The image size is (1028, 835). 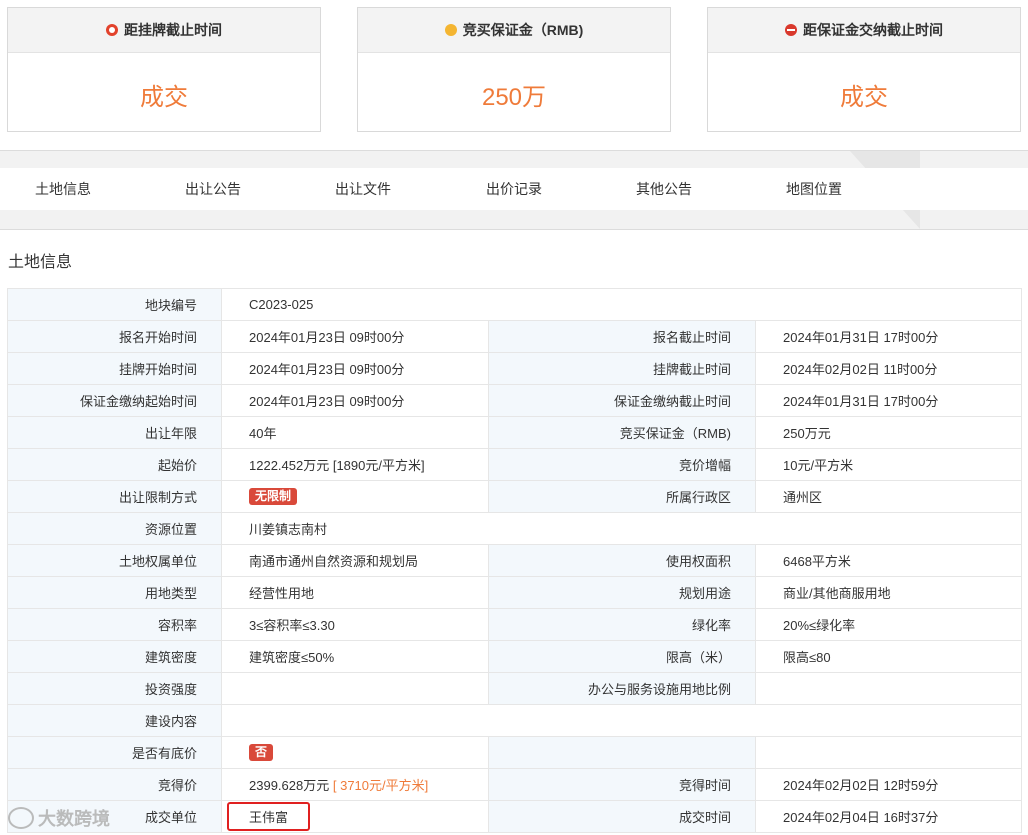 What do you see at coordinates (622, 560) in the screenshot?
I see `field-label: 使用权面积` at bounding box center [622, 560].